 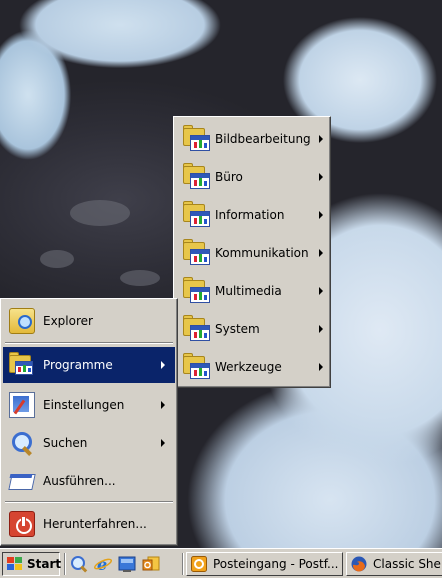 What do you see at coordinates (22, 443) in the screenshot?
I see `search-icon` at bounding box center [22, 443].